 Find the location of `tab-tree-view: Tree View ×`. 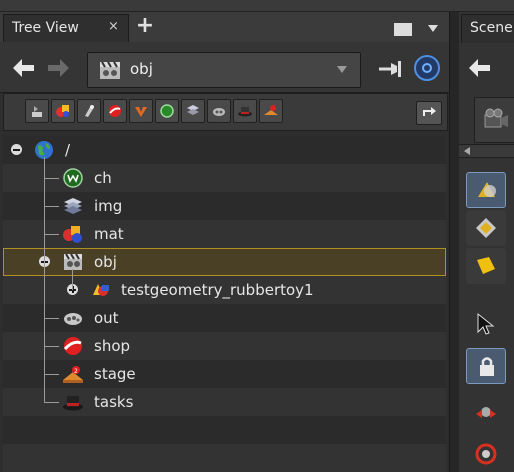

tab-tree-view: Tree View × is located at coordinates (66, 28).